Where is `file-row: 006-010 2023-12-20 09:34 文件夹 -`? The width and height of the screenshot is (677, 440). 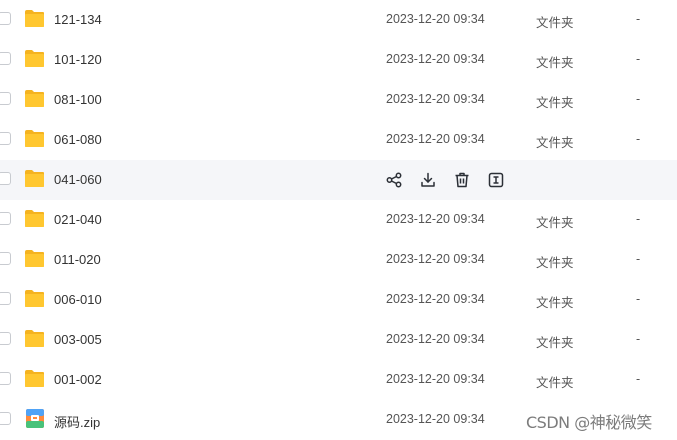 file-row: 006-010 2023-12-20 09:34 文件夹 - is located at coordinates (338, 300).